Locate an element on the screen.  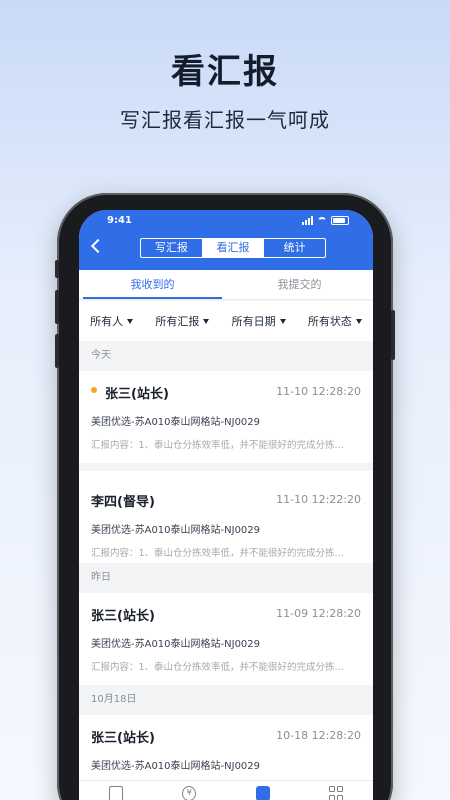
phone-volume-down is located at coordinates (57, 351).